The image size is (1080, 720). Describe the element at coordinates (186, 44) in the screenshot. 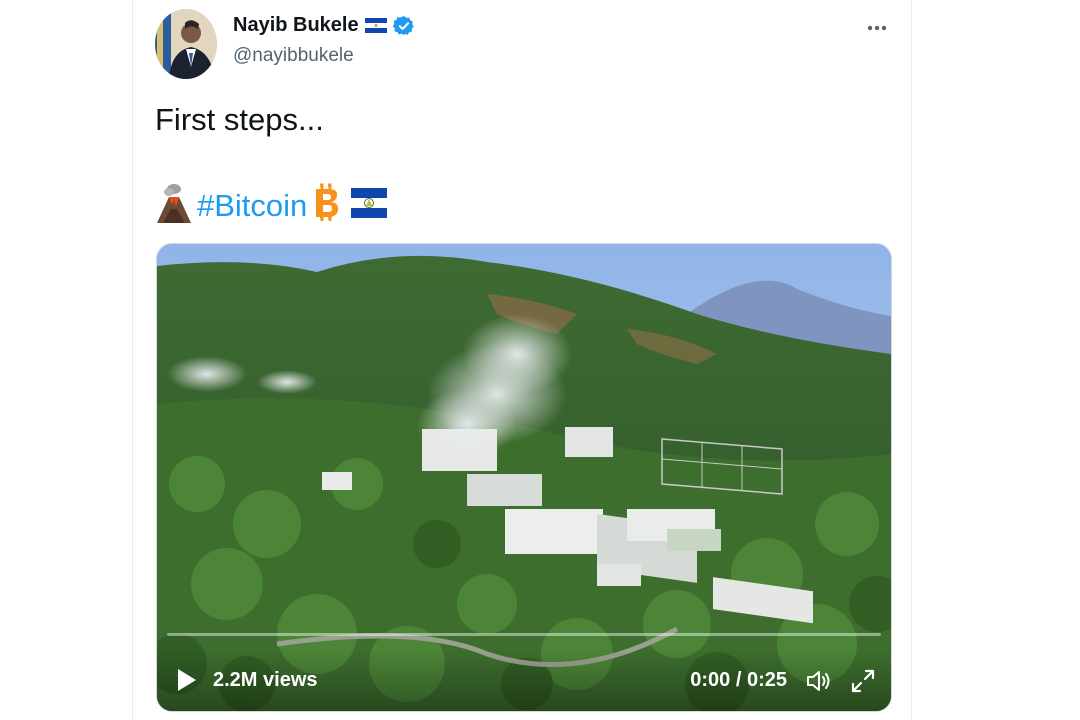

I see `avatar` at that location.